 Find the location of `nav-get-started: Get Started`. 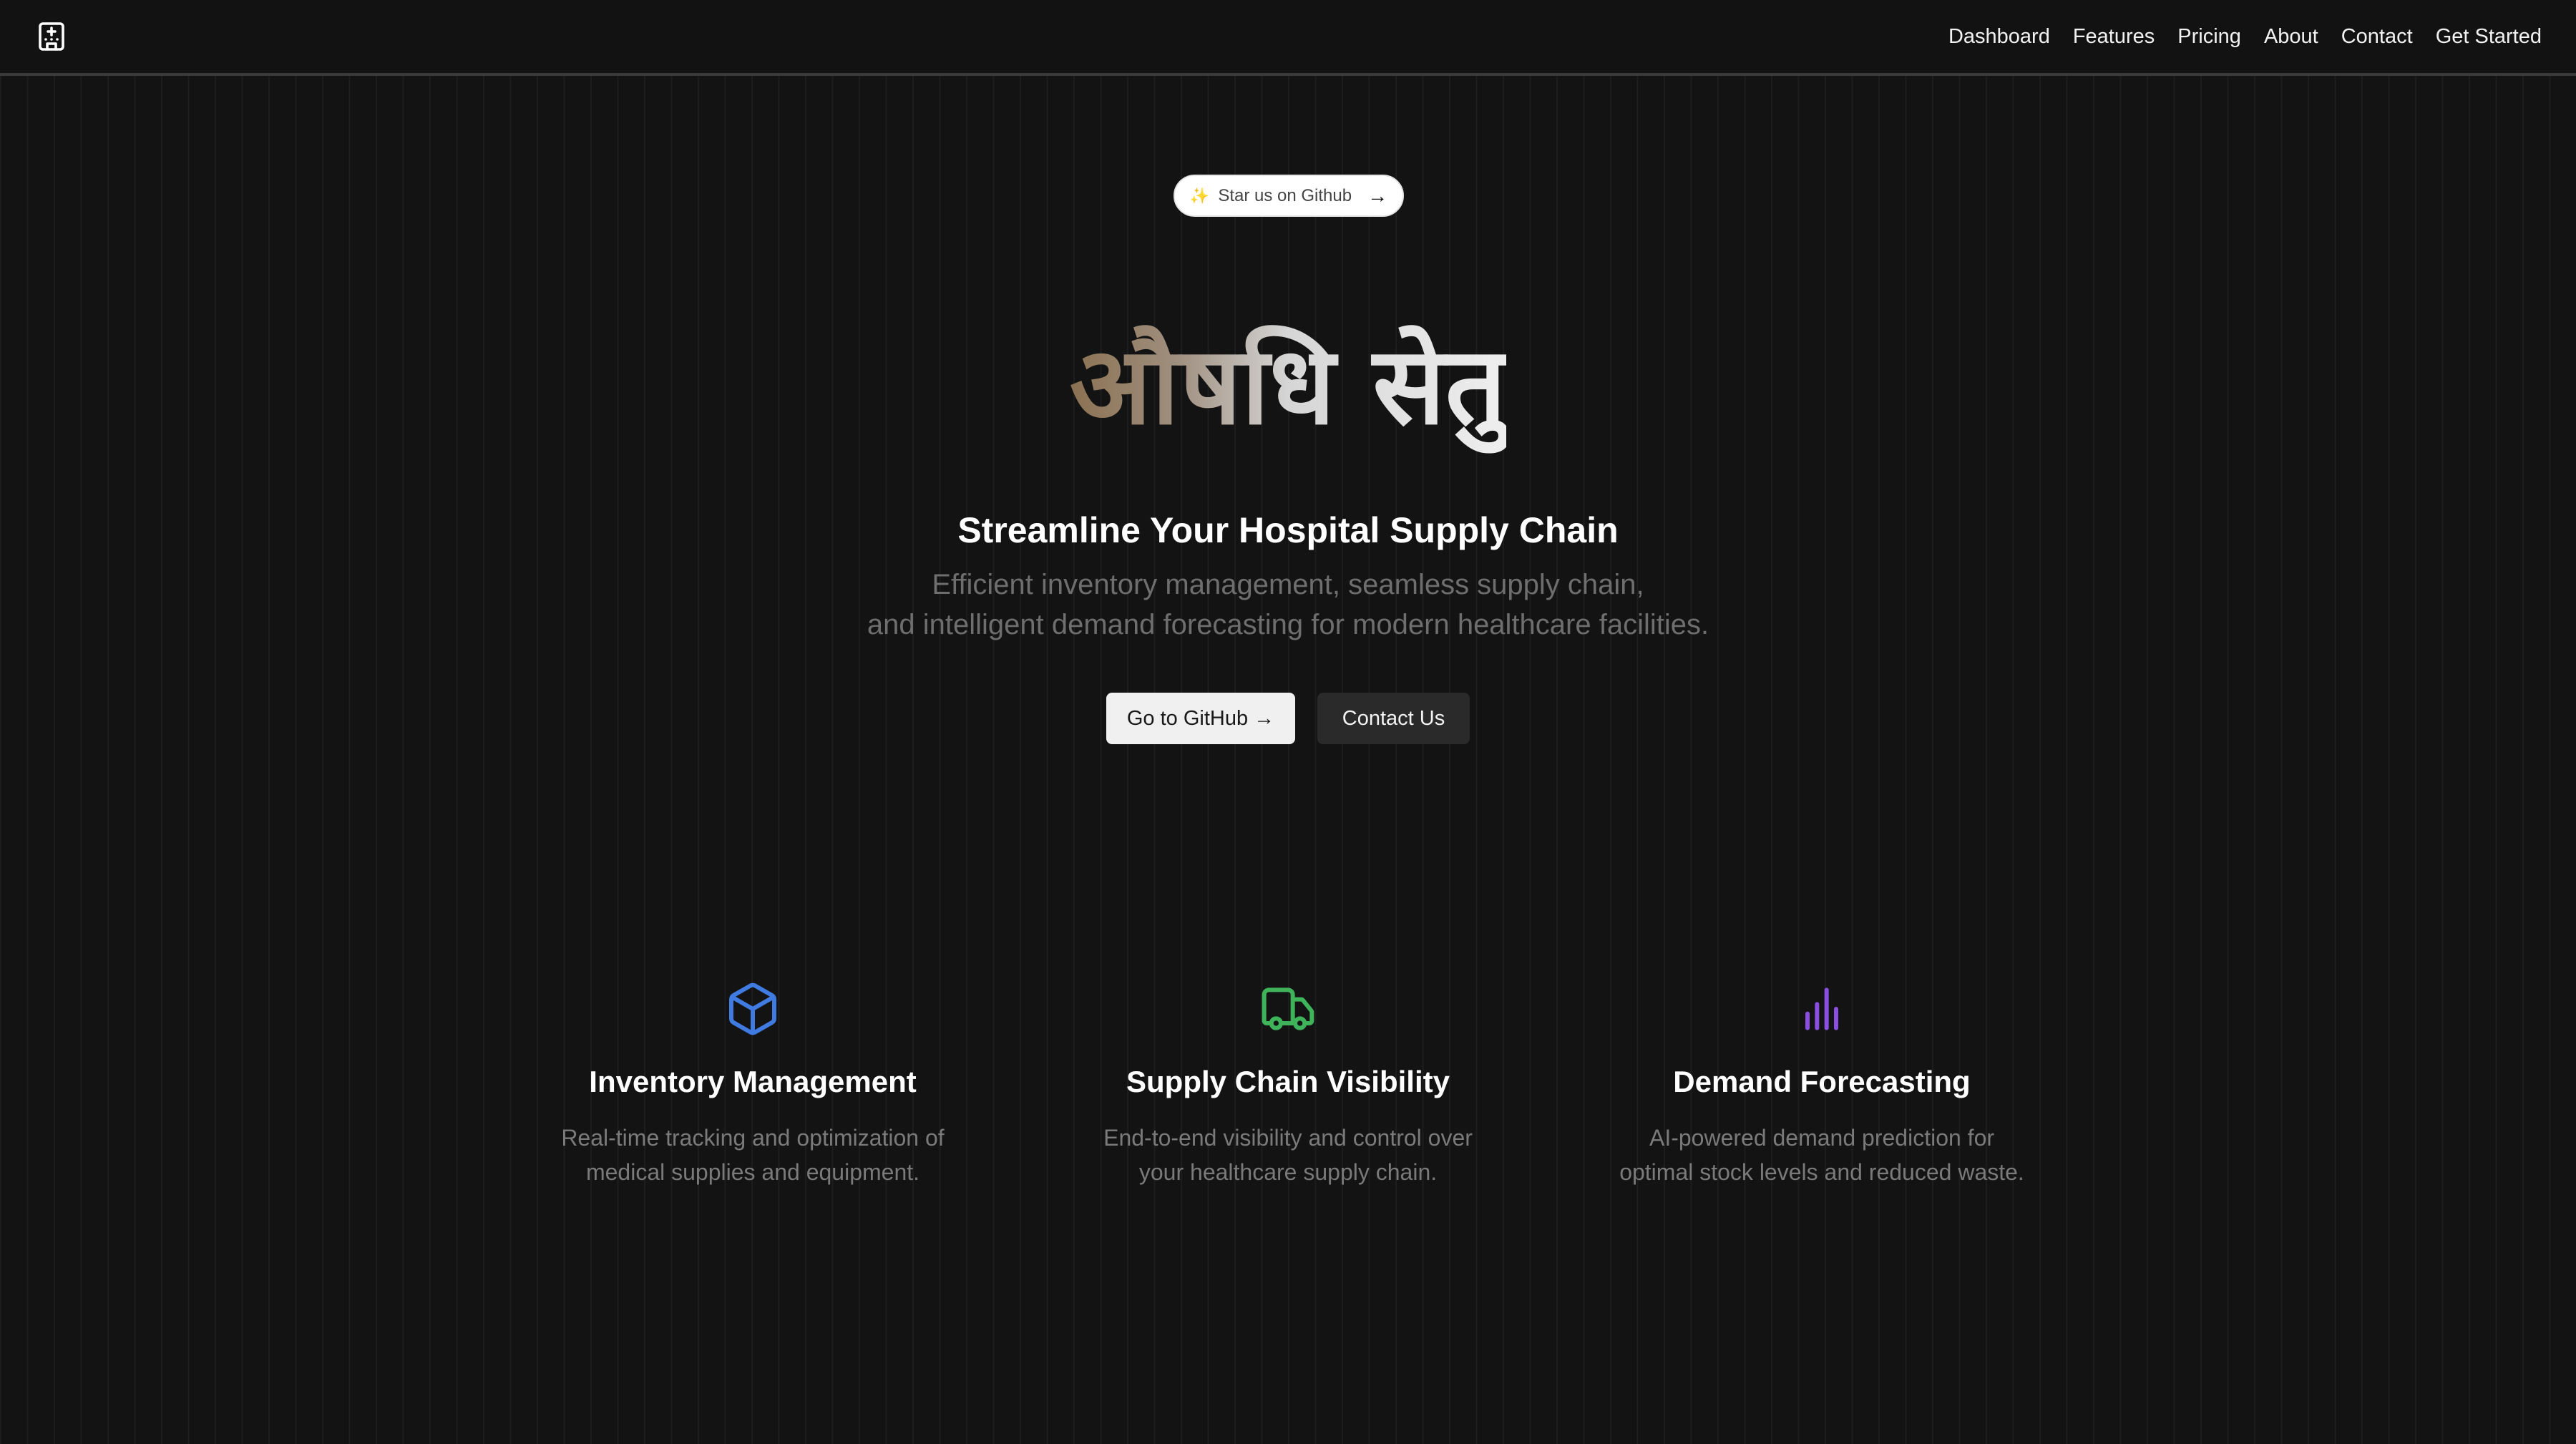

nav-get-started: Get Started is located at coordinates (2489, 37).